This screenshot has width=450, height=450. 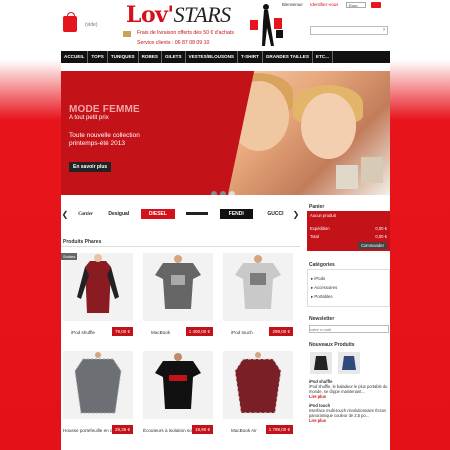 I want to click on brand-logo: Cartier, so click(x=85, y=214).